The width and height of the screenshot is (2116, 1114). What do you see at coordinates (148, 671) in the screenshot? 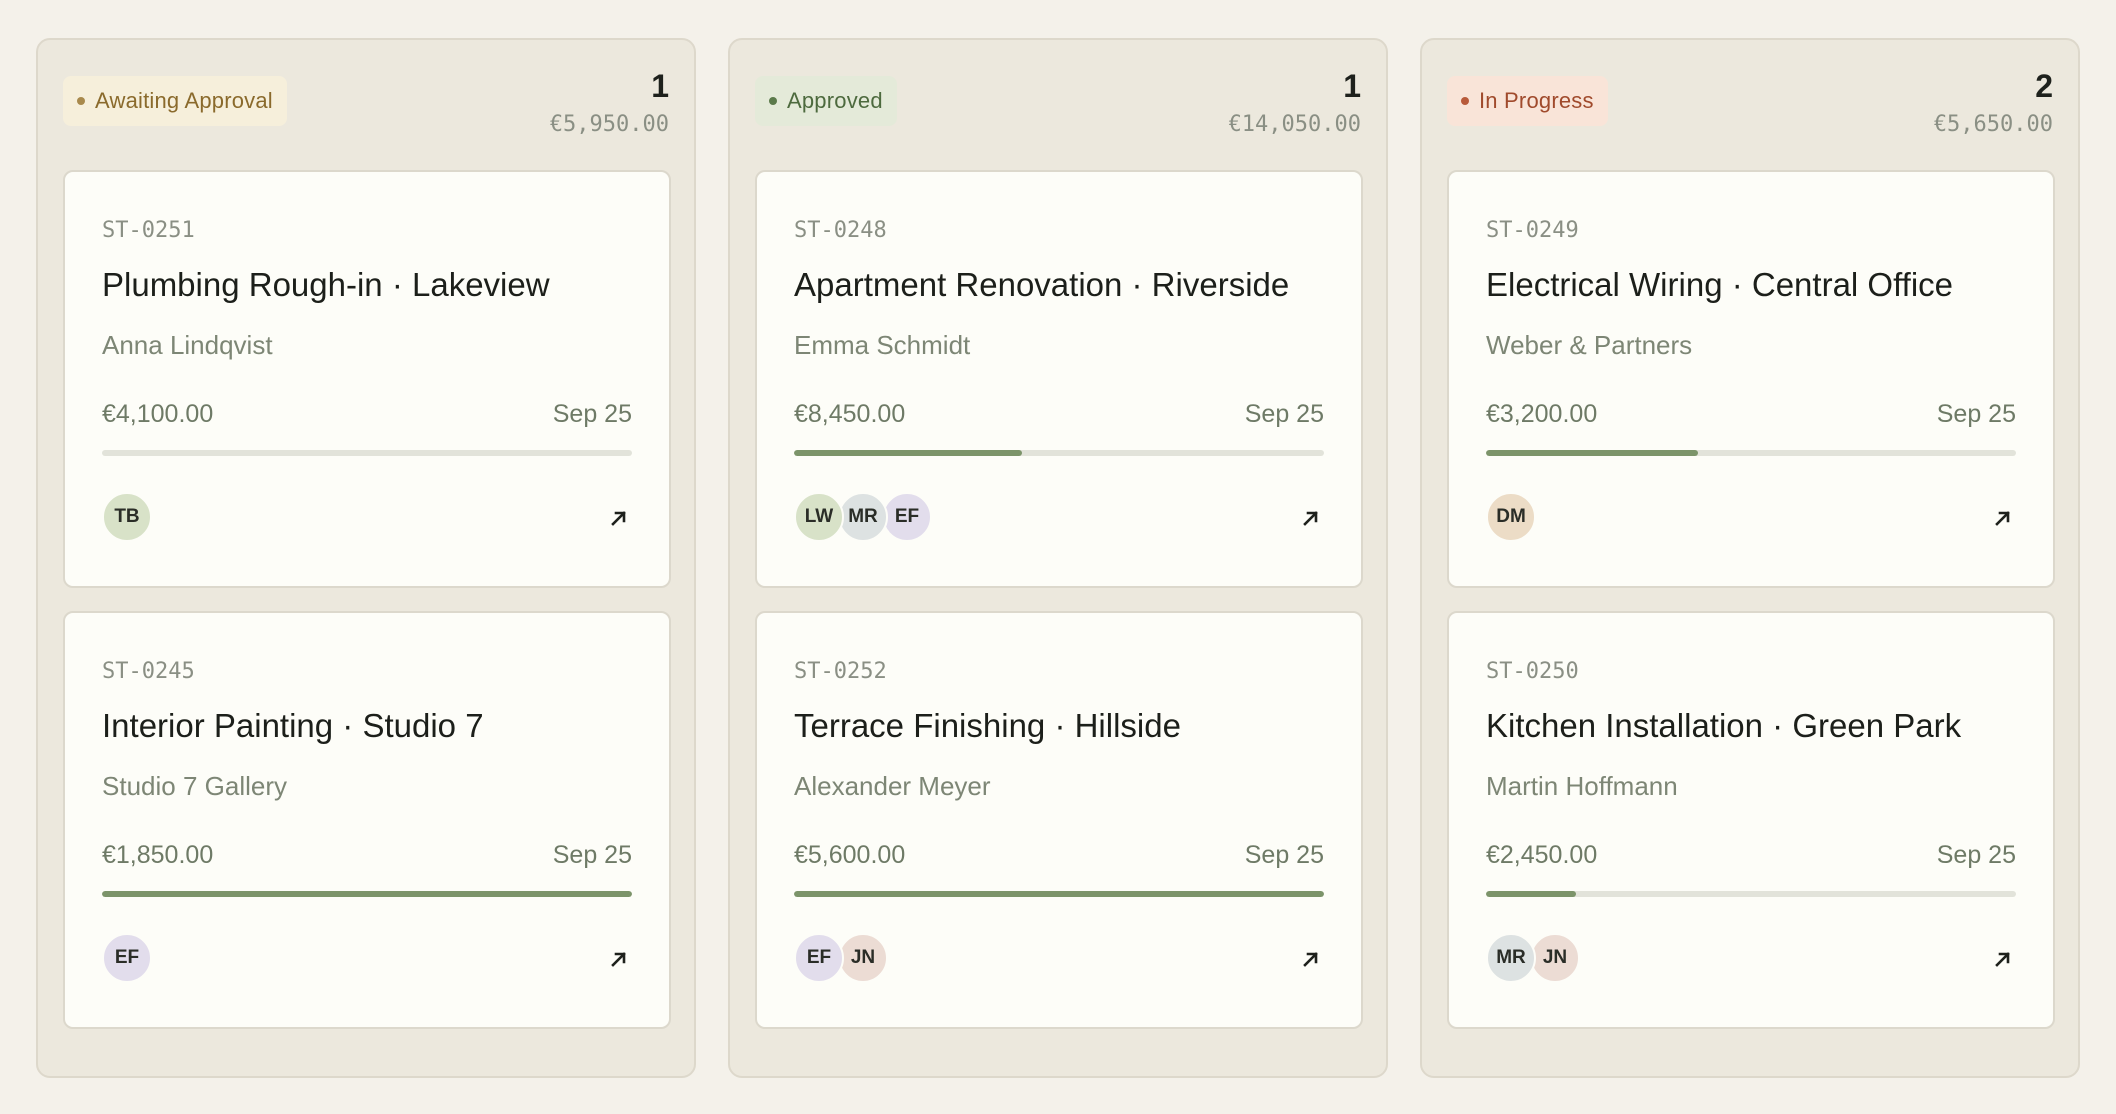
I see `job-id: ST-0245` at bounding box center [148, 671].